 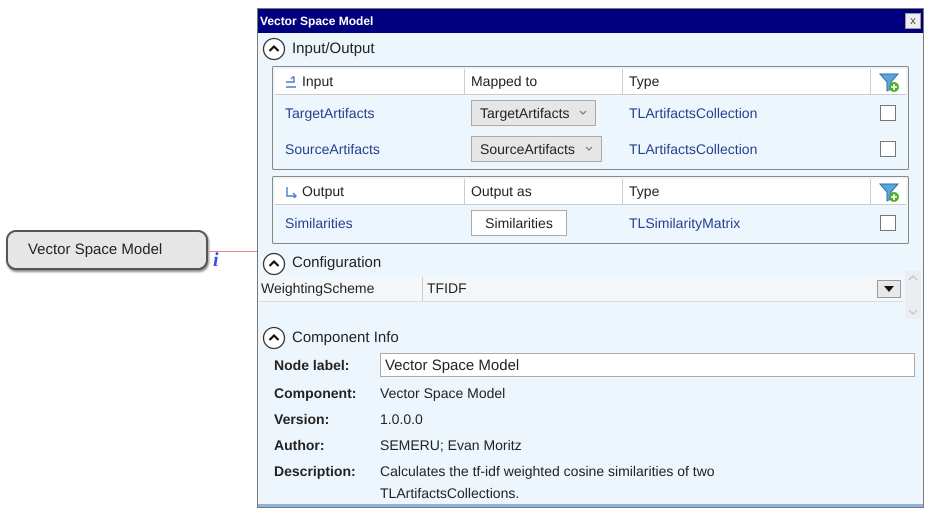 I want to click on section-header: Configuration, so click(x=337, y=263).